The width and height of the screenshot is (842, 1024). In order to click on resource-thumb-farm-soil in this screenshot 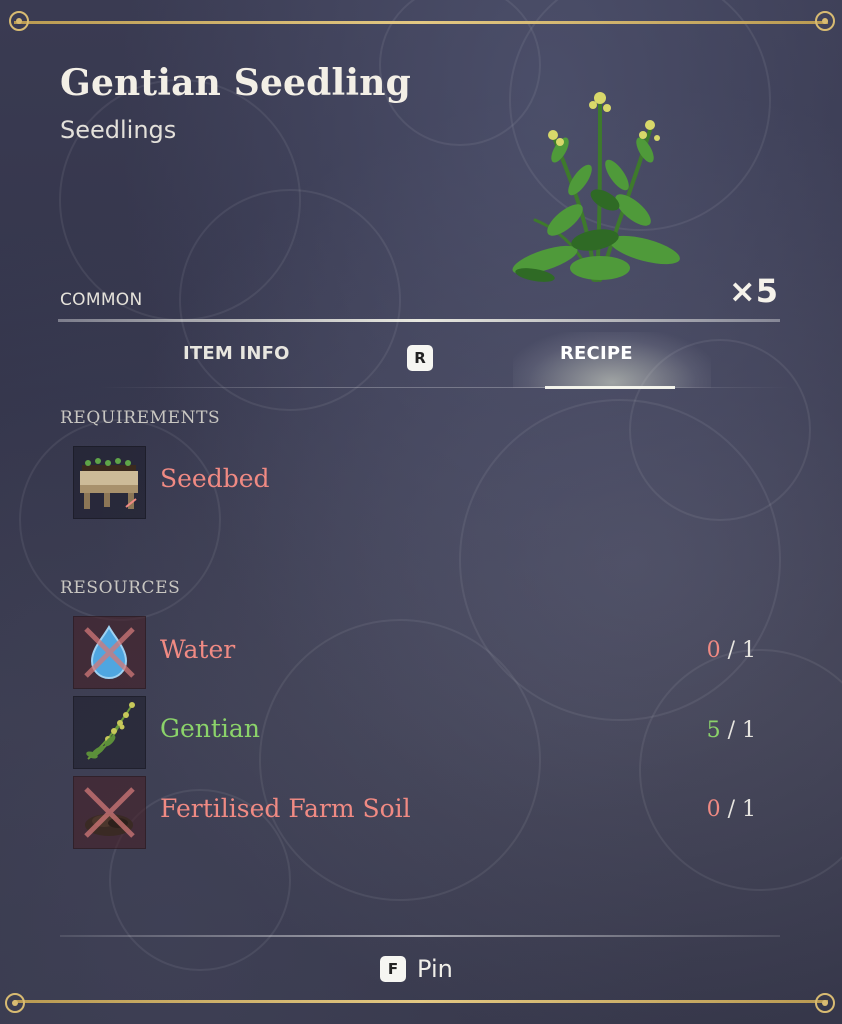, I will do `click(109, 812)`.